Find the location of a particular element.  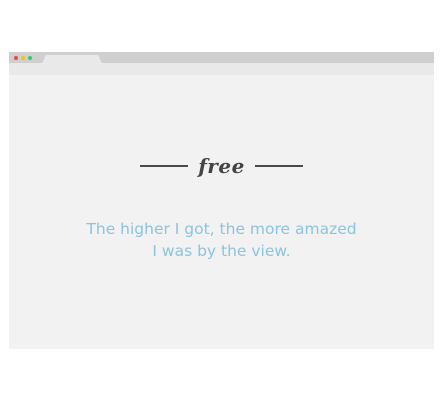

browser-chrome is located at coordinates (221, 58).